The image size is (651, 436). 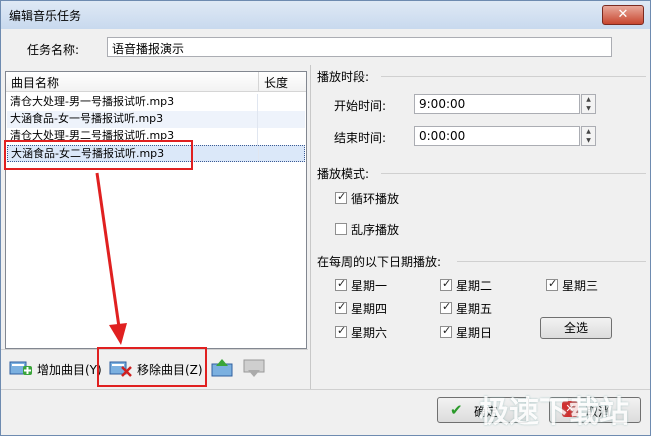 What do you see at coordinates (474, 332) in the screenshot?
I see `sunday-label: 星期日` at bounding box center [474, 332].